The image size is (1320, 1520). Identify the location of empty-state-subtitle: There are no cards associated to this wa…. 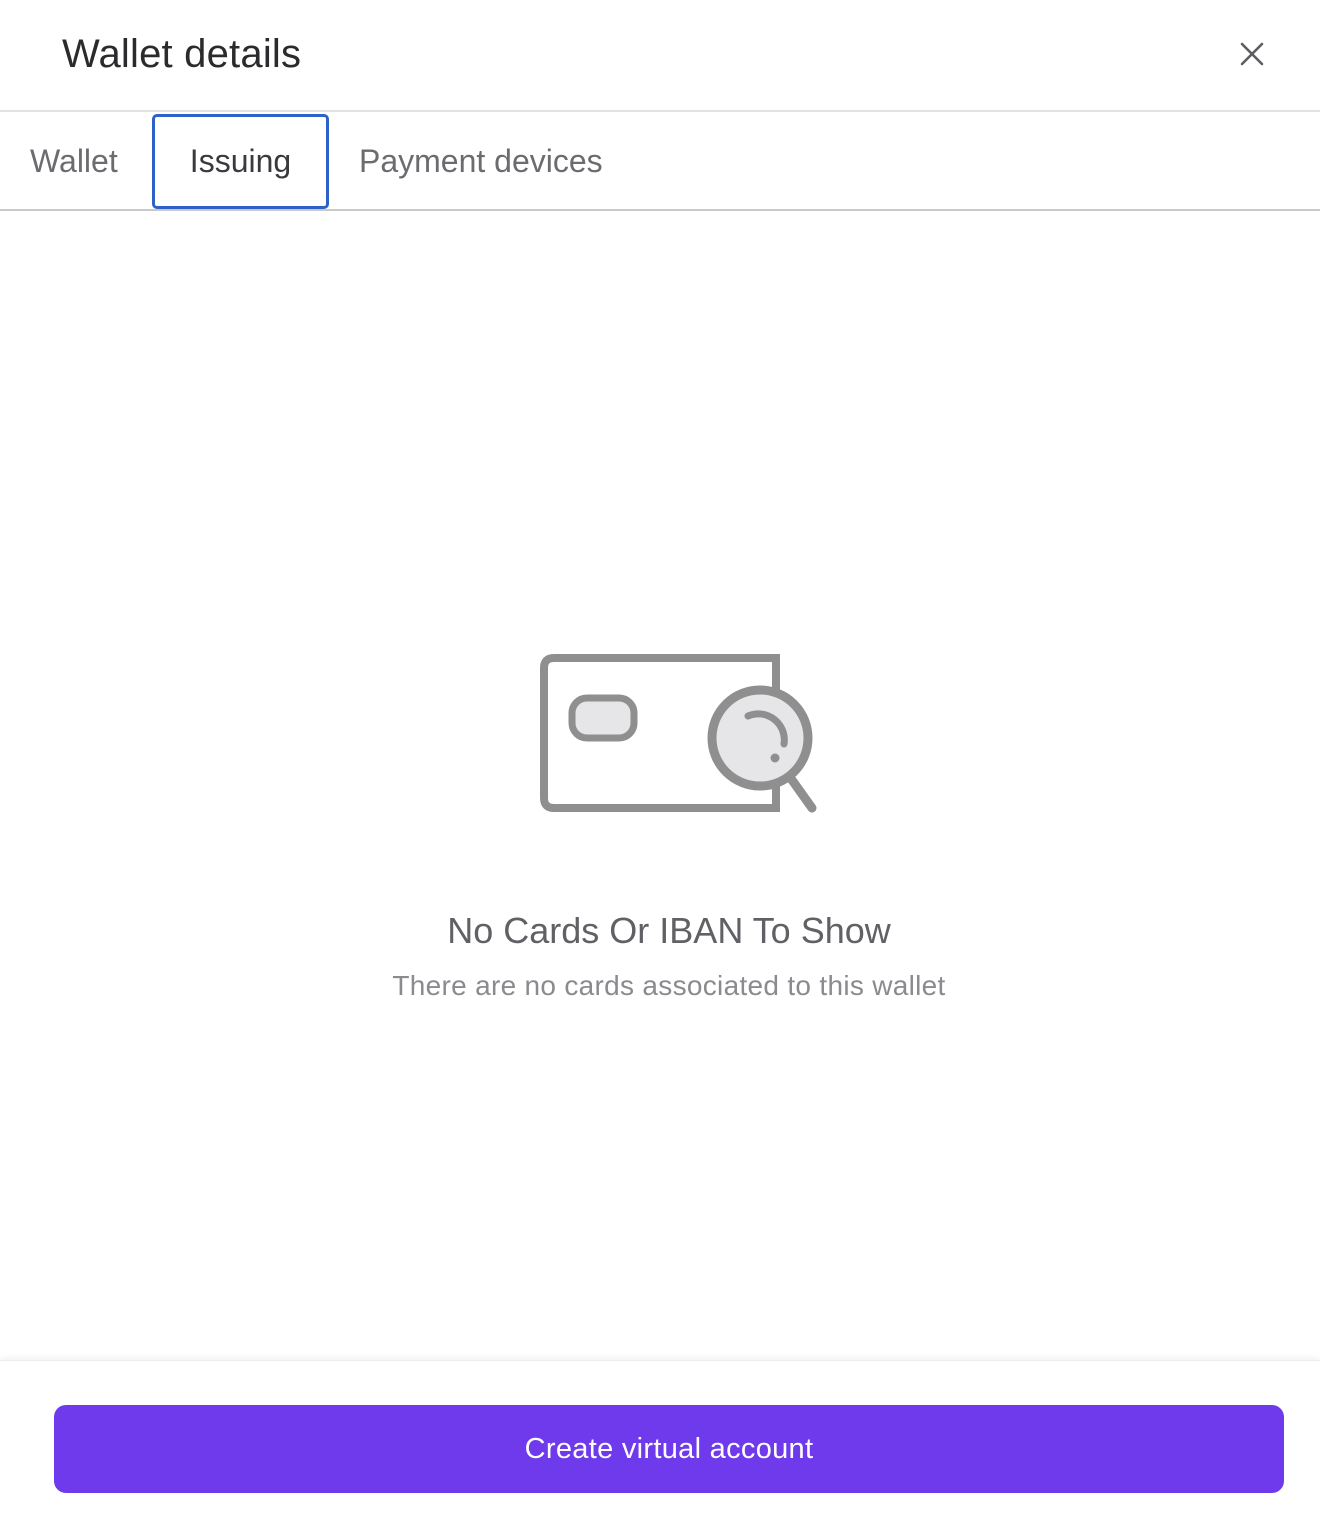
(669, 985).